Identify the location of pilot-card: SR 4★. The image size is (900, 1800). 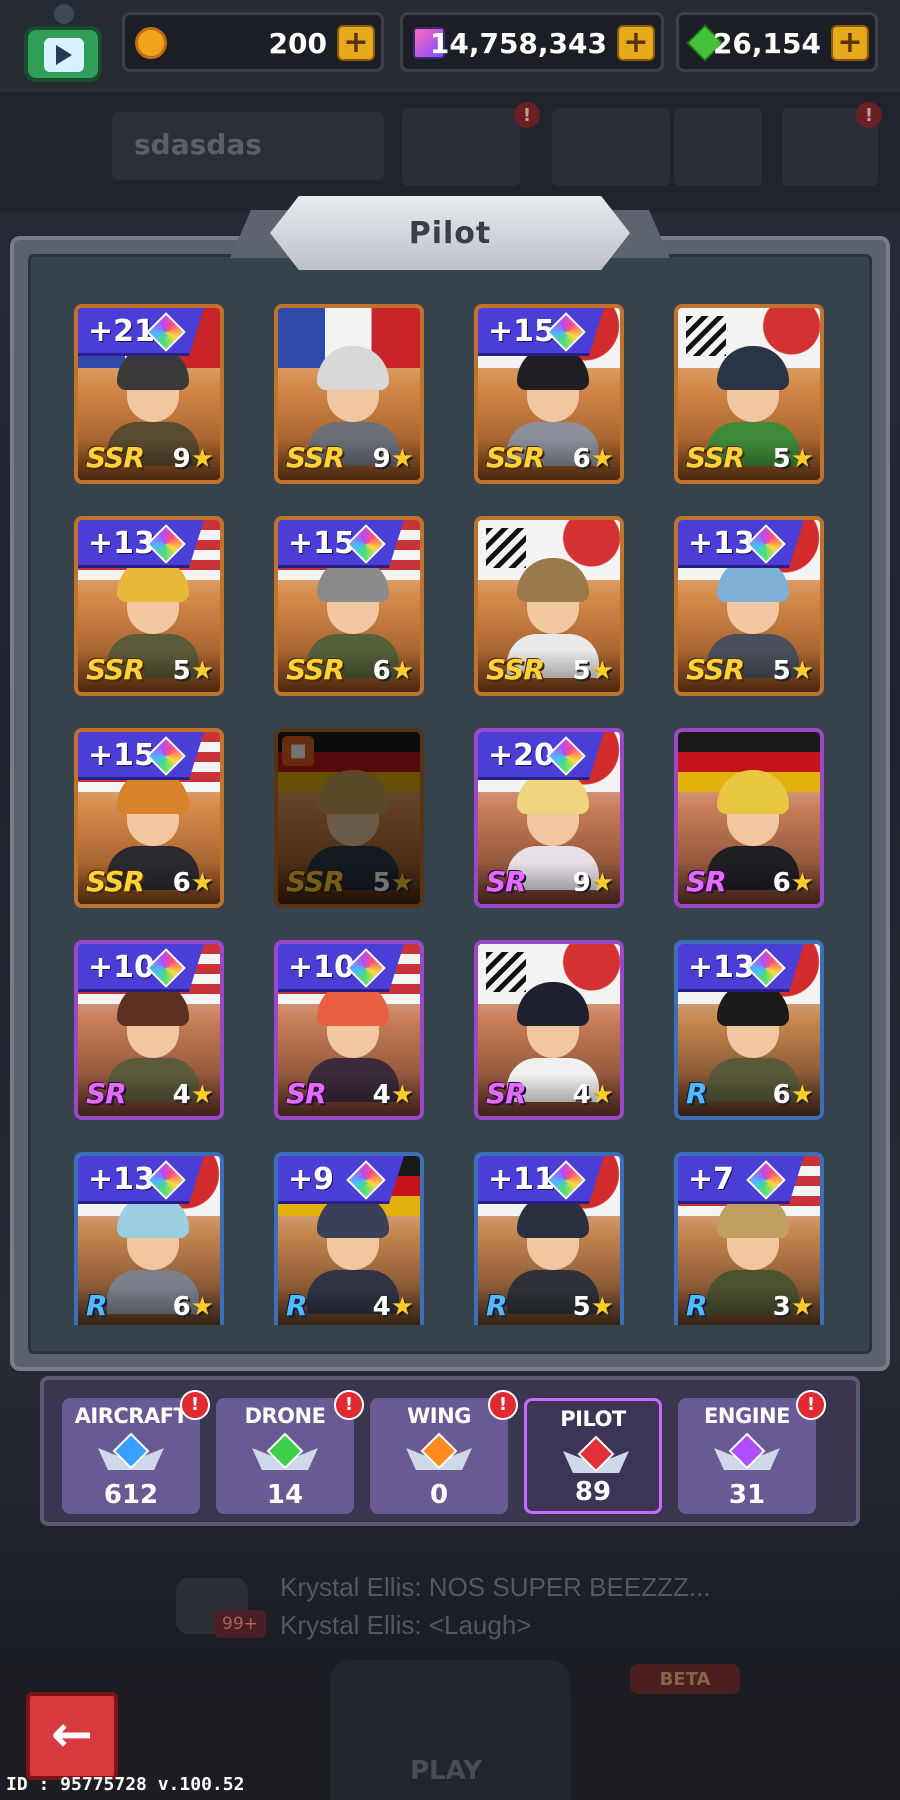
(549, 1030).